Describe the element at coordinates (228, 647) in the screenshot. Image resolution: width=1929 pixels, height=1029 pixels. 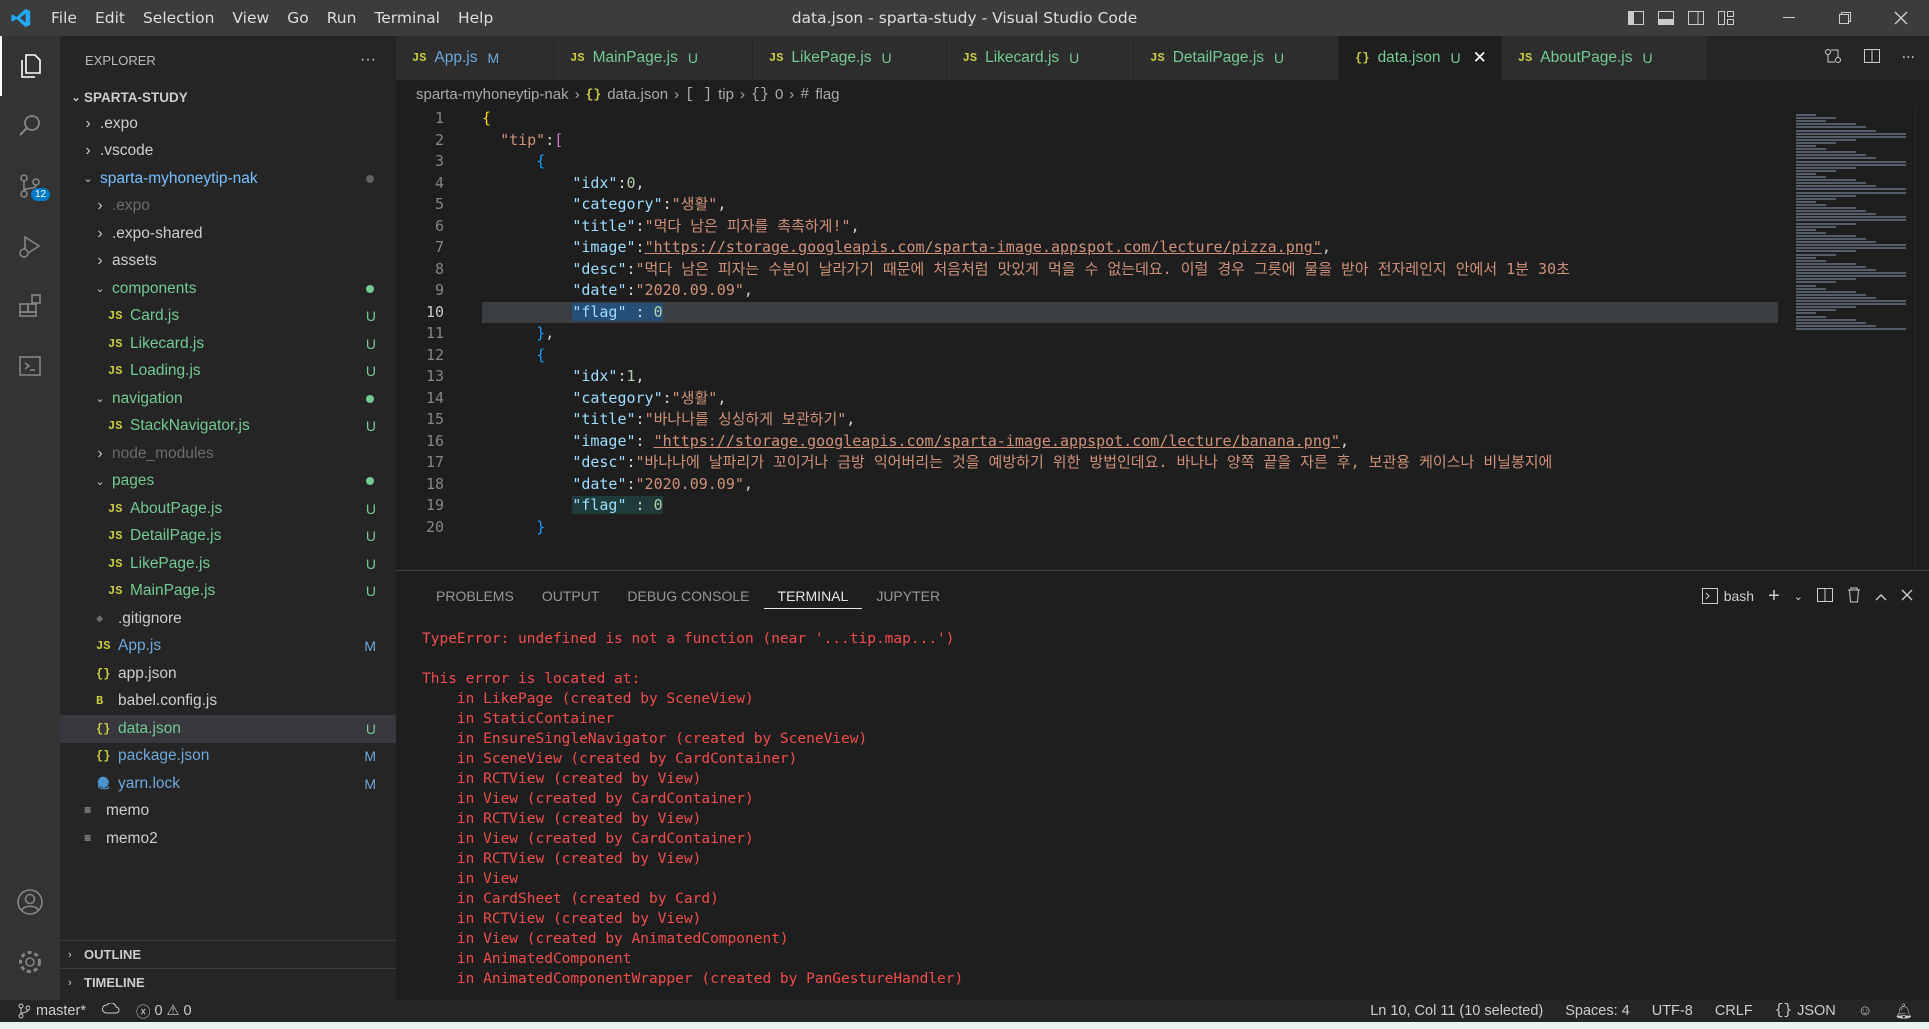
I see `file-item: JS App.js M` at that location.